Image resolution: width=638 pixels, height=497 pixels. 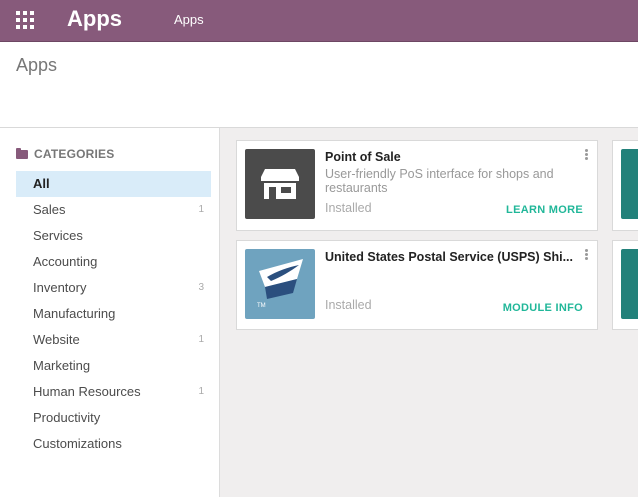 What do you see at coordinates (67, 417) in the screenshot?
I see `category-label: Productivity` at bounding box center [67, 417].